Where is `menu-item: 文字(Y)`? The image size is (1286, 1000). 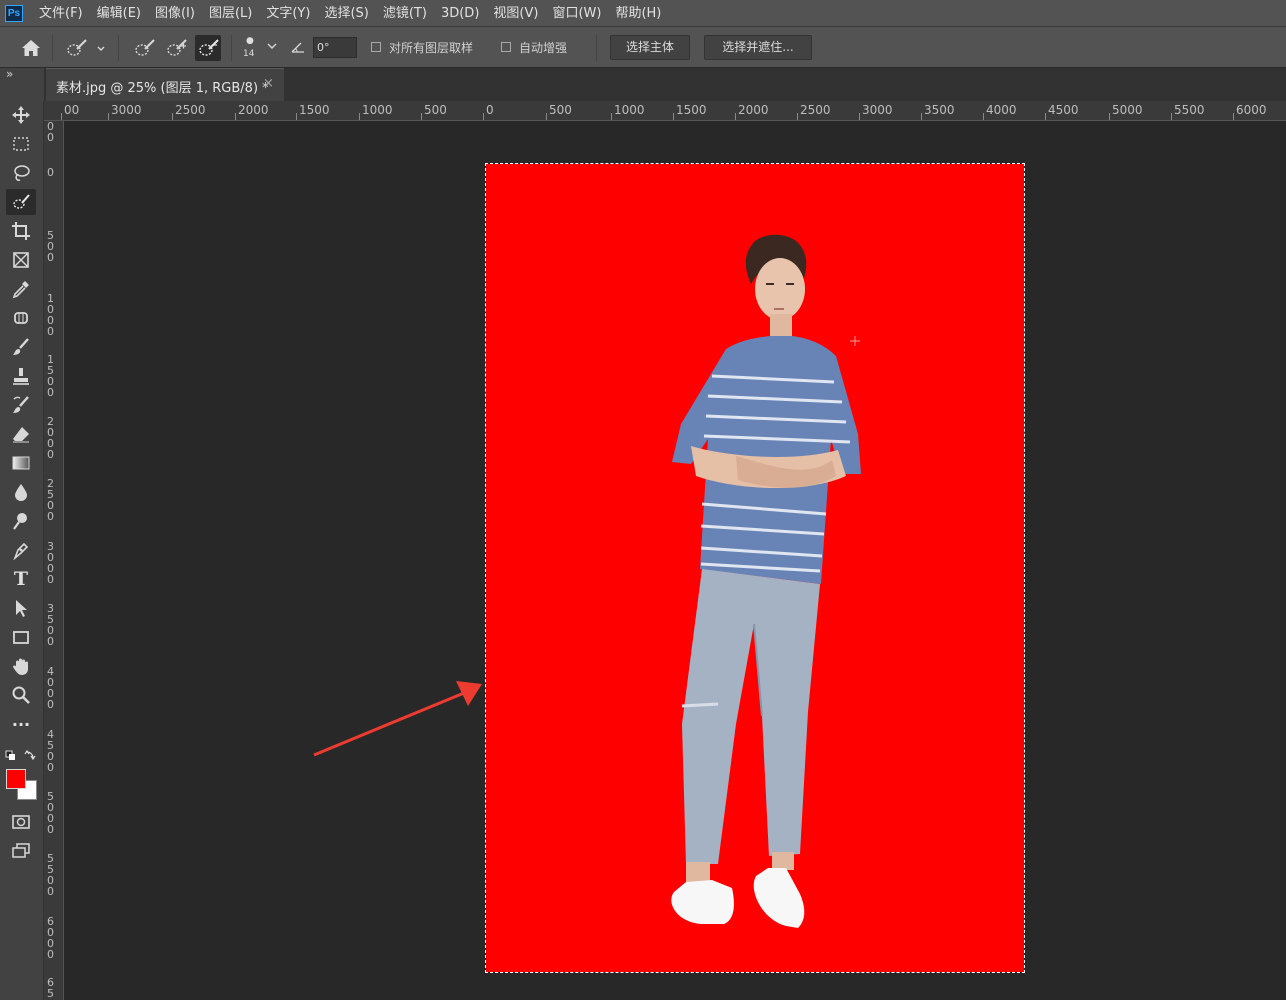 menu-item: 文字(Y) is located at coordinates (288, 13).